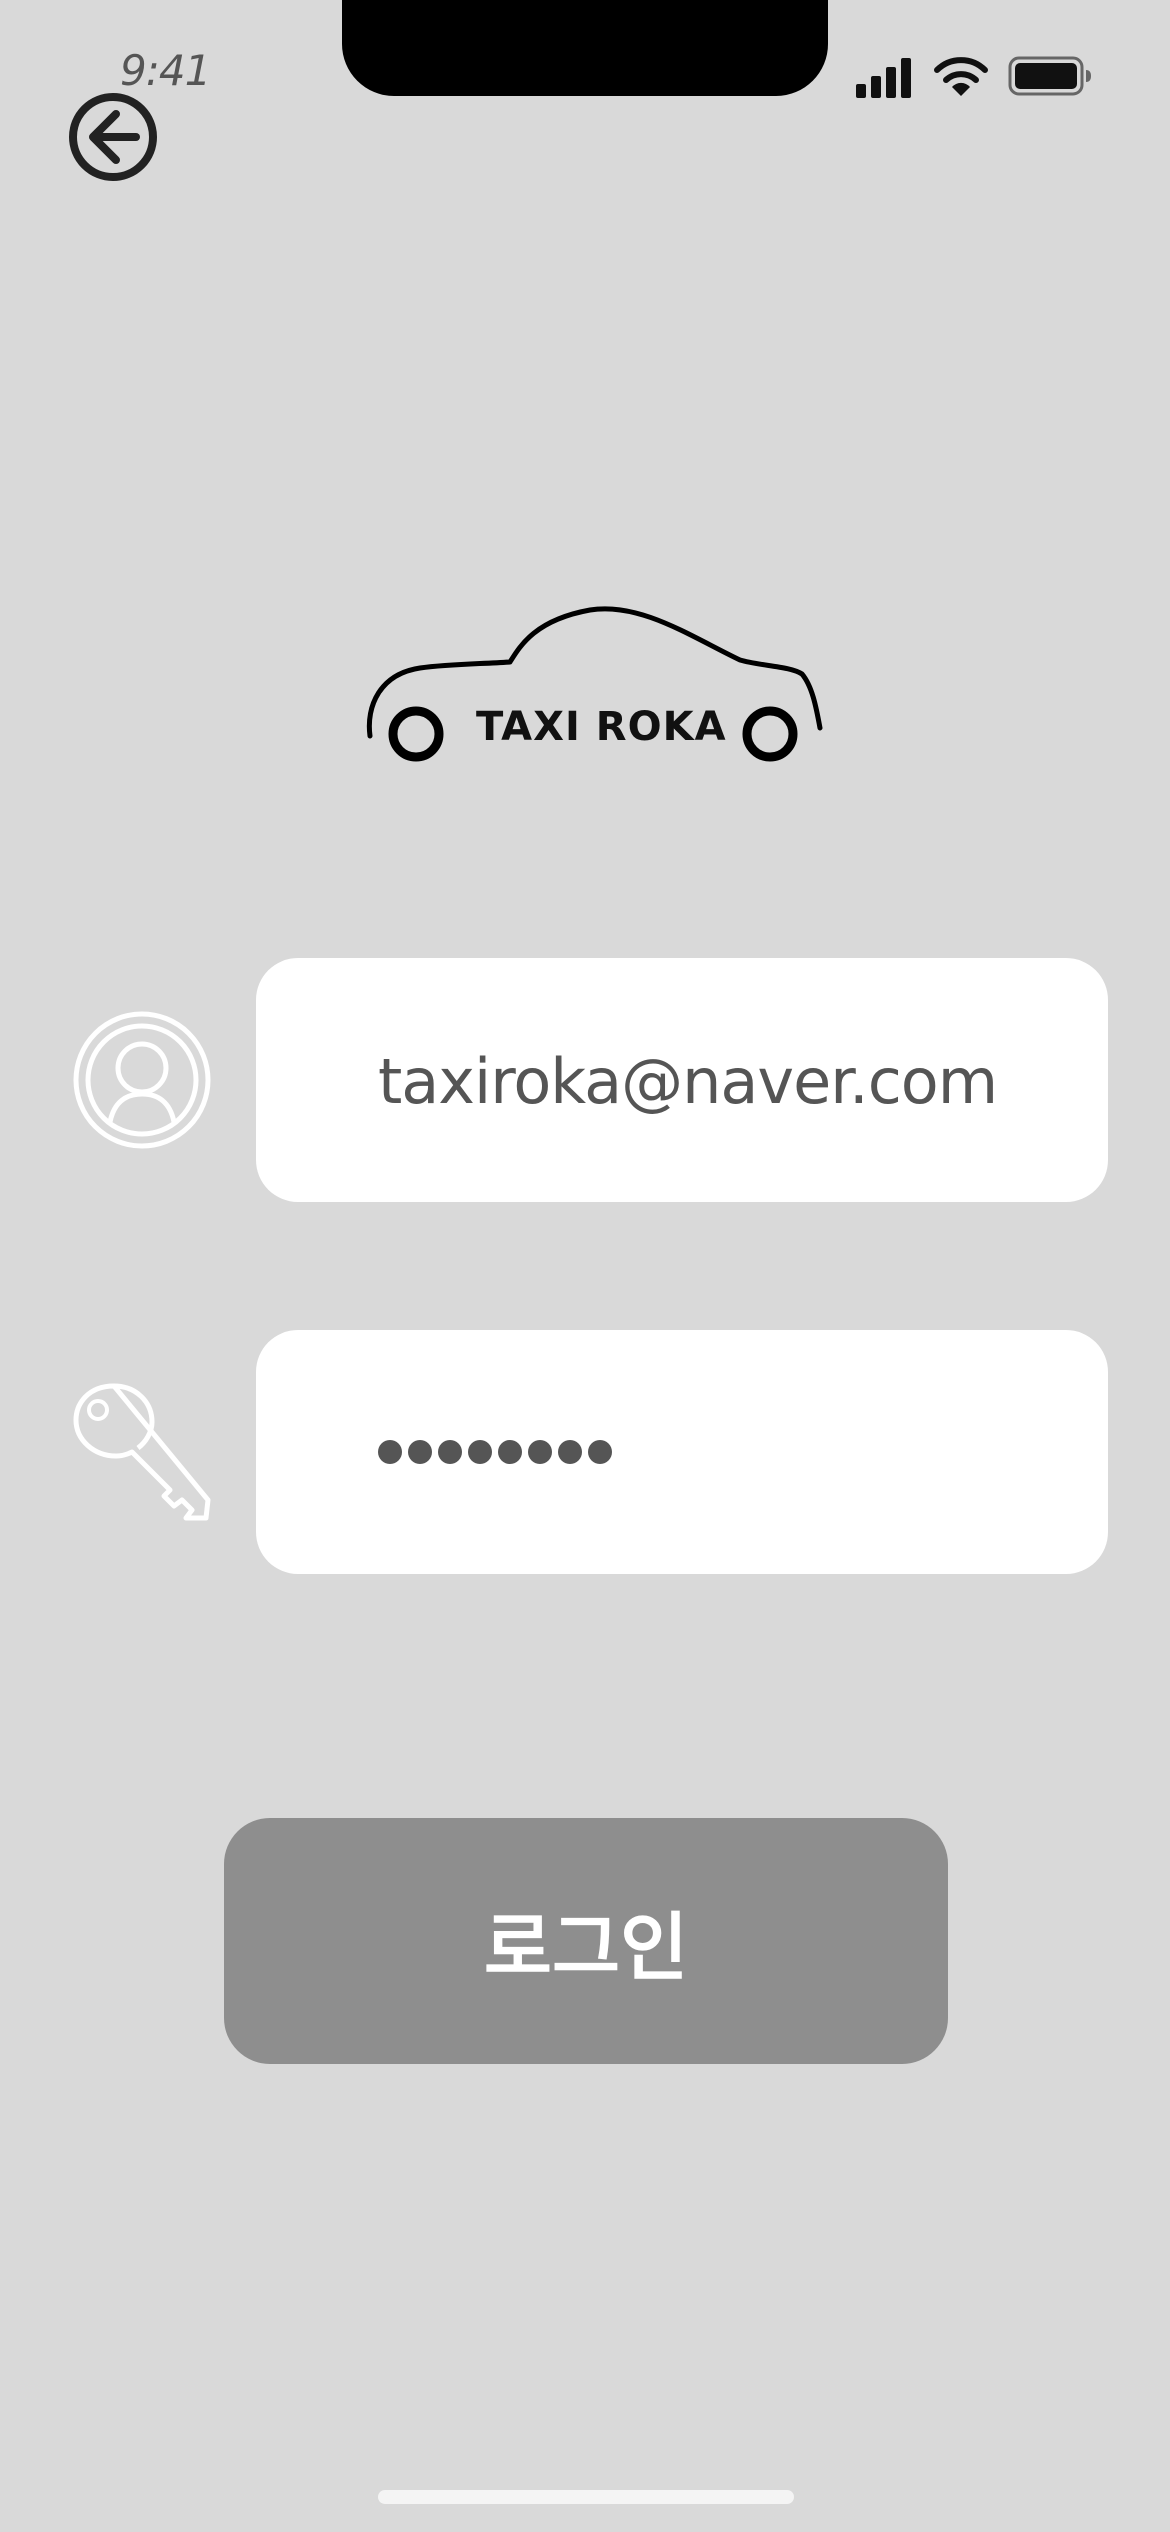 Image resolution: width=1170 pixels, height=2532 pixels. I want to click on status-time: 9:41, so click(165, 70).